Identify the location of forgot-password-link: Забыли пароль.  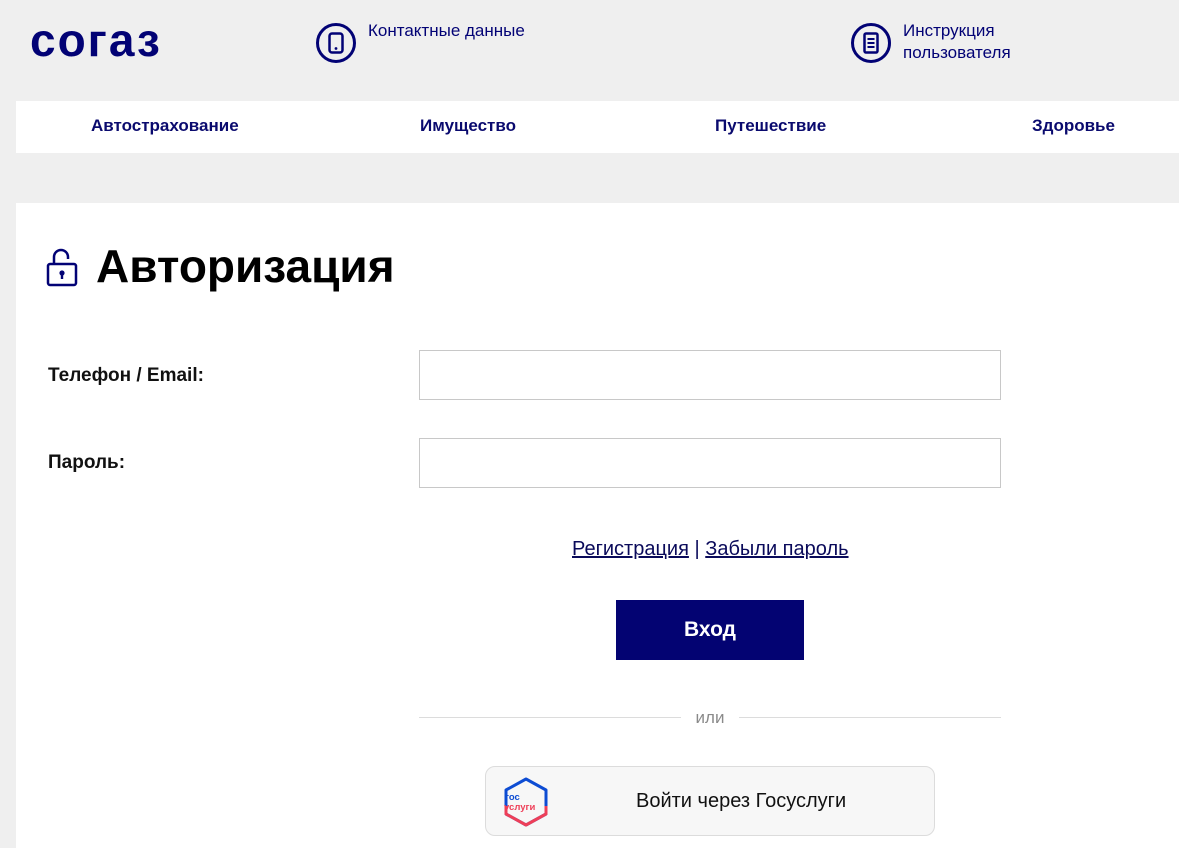
(776, 549).